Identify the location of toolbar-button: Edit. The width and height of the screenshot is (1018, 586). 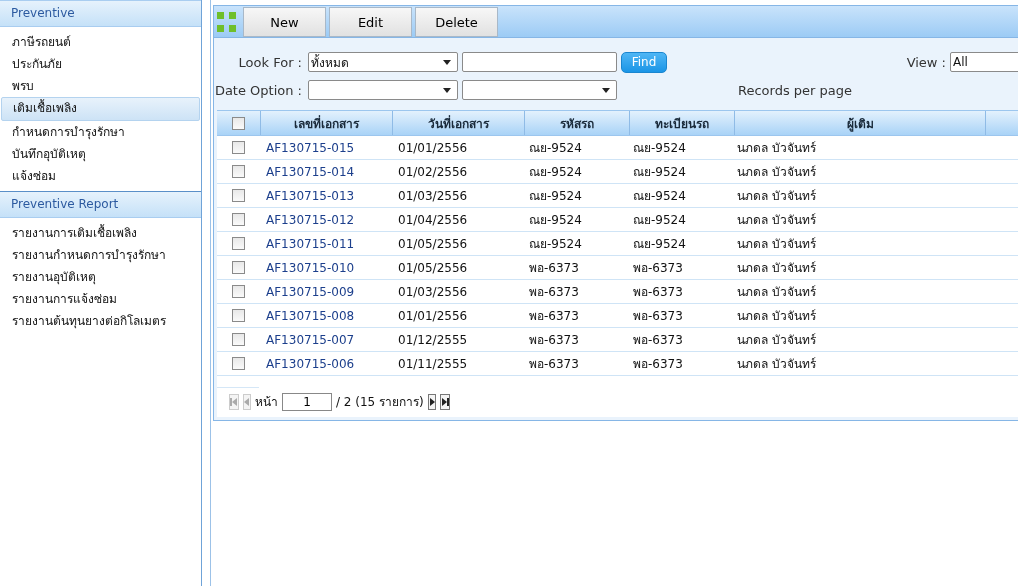
(370, 22).